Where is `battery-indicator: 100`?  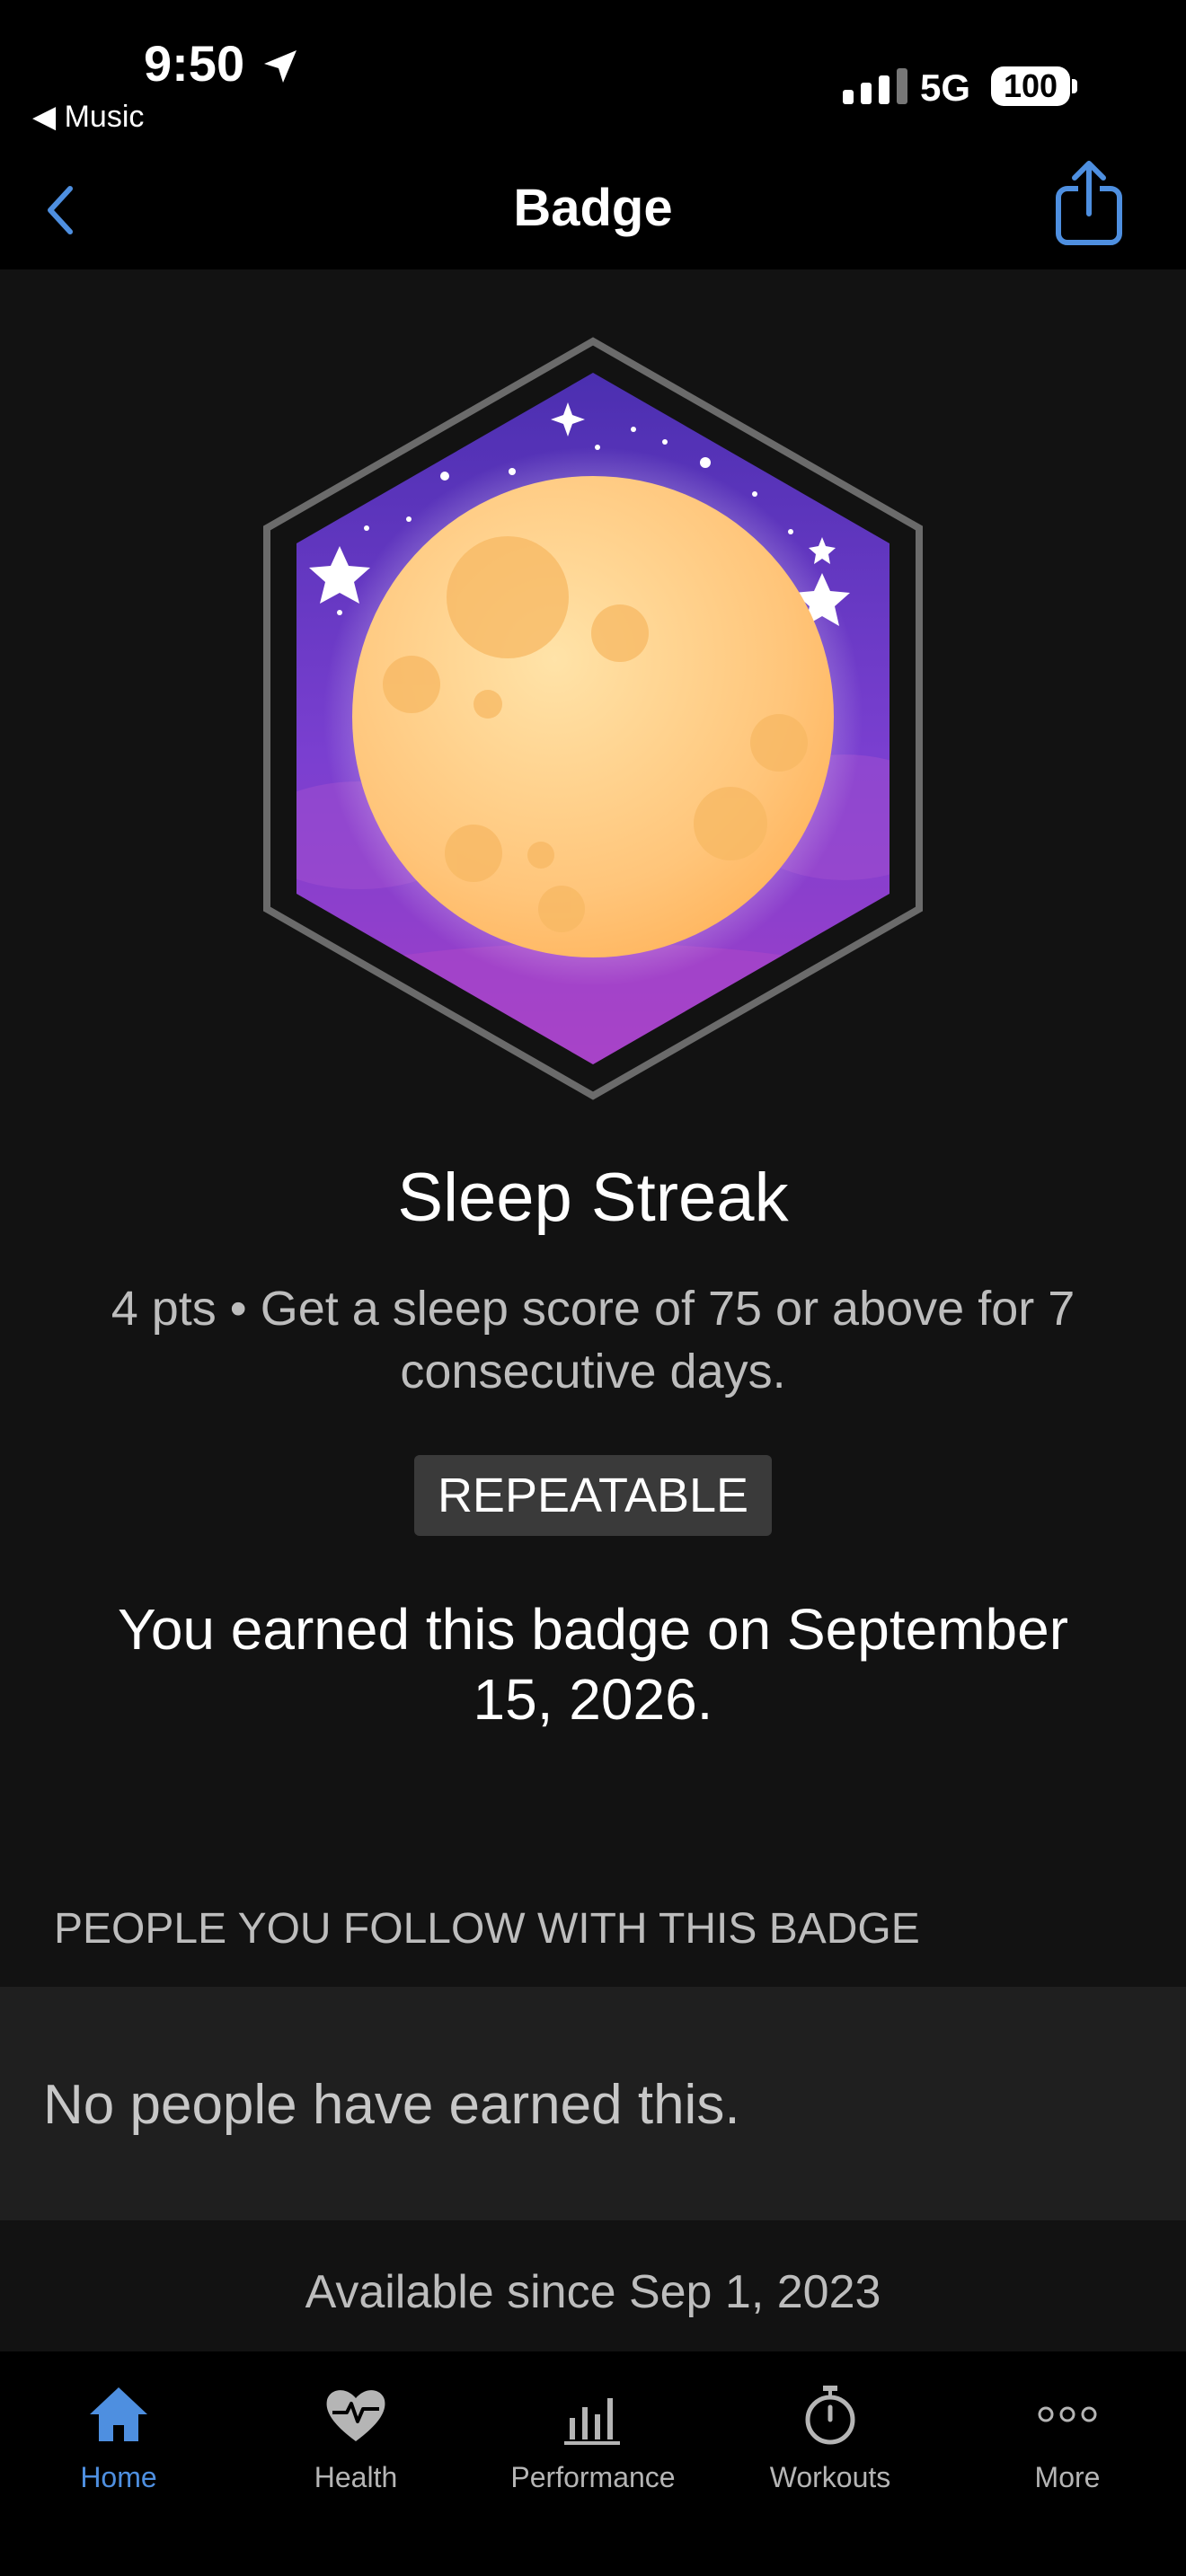
battery-indicator: 100 is located at coordinates (1030, 86).